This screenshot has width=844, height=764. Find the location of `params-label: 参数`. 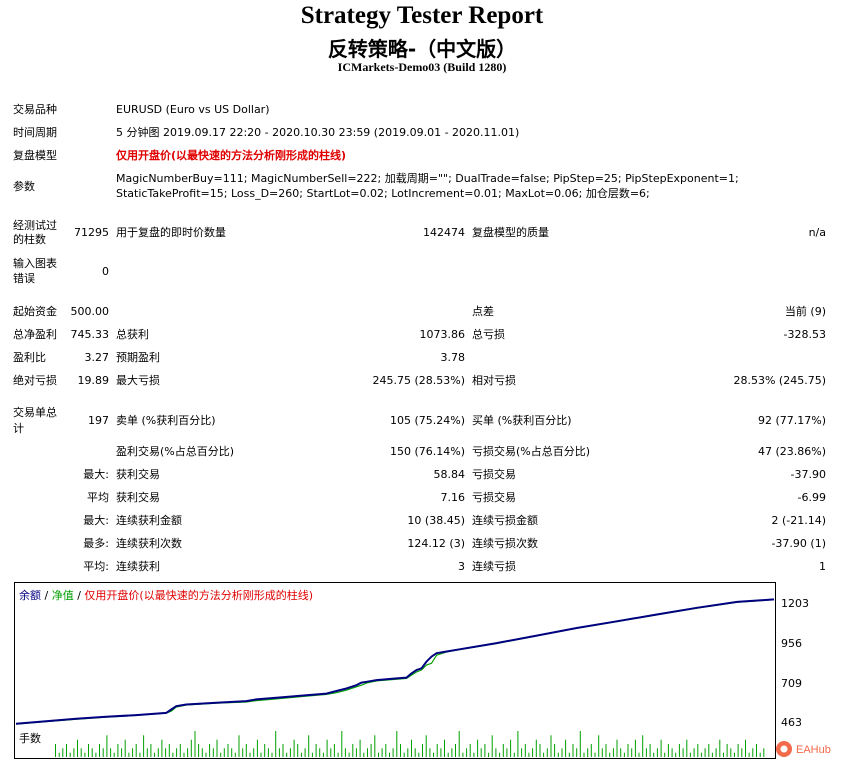

params-label: 参数 is located at coordinates (24, 186).